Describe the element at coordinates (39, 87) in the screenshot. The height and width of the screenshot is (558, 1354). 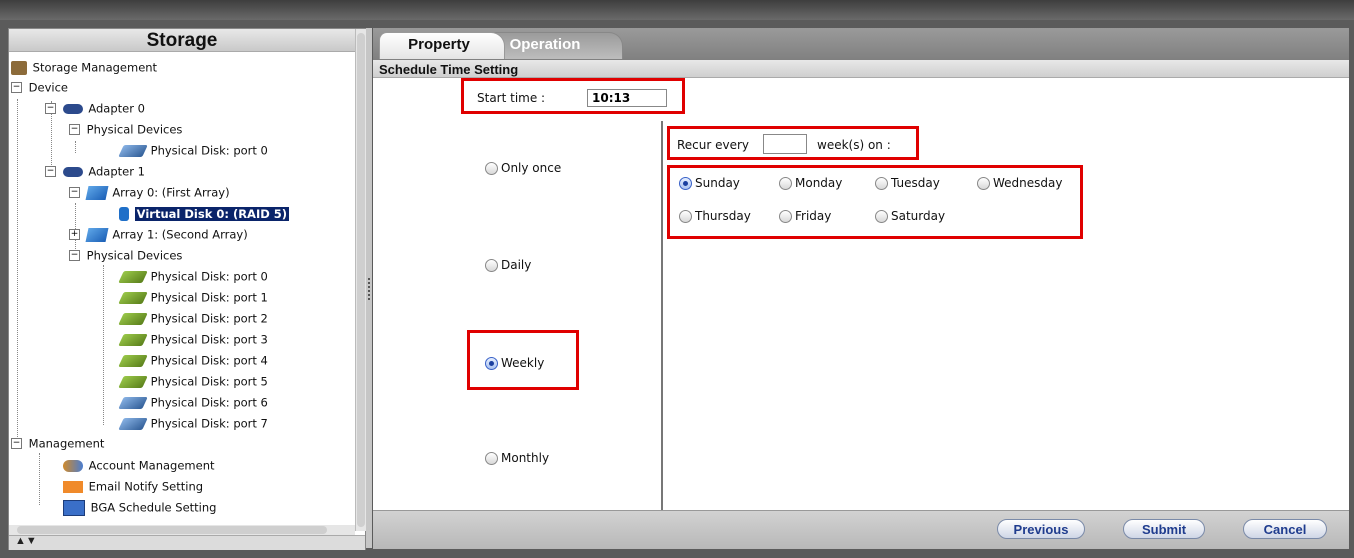
I see `tree-item-device: − Device` at that location.